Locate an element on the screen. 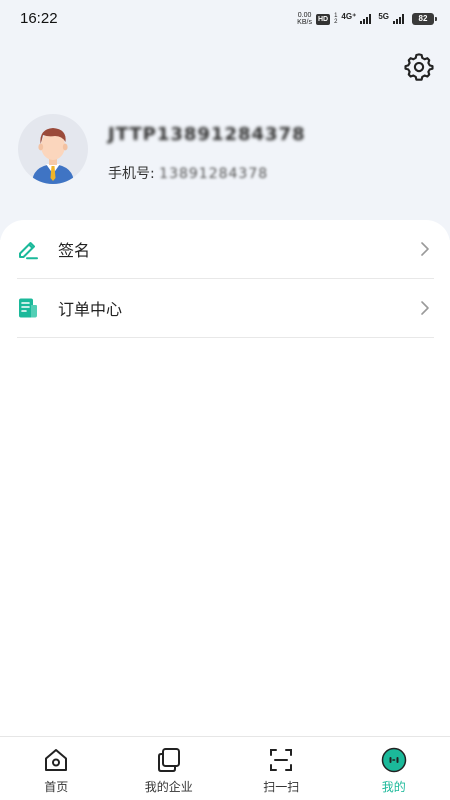  status-bar: 16:22 0.00 KB/s HD 1 2 4G⁺ 5G 82 is located at coordinates (225, 19).